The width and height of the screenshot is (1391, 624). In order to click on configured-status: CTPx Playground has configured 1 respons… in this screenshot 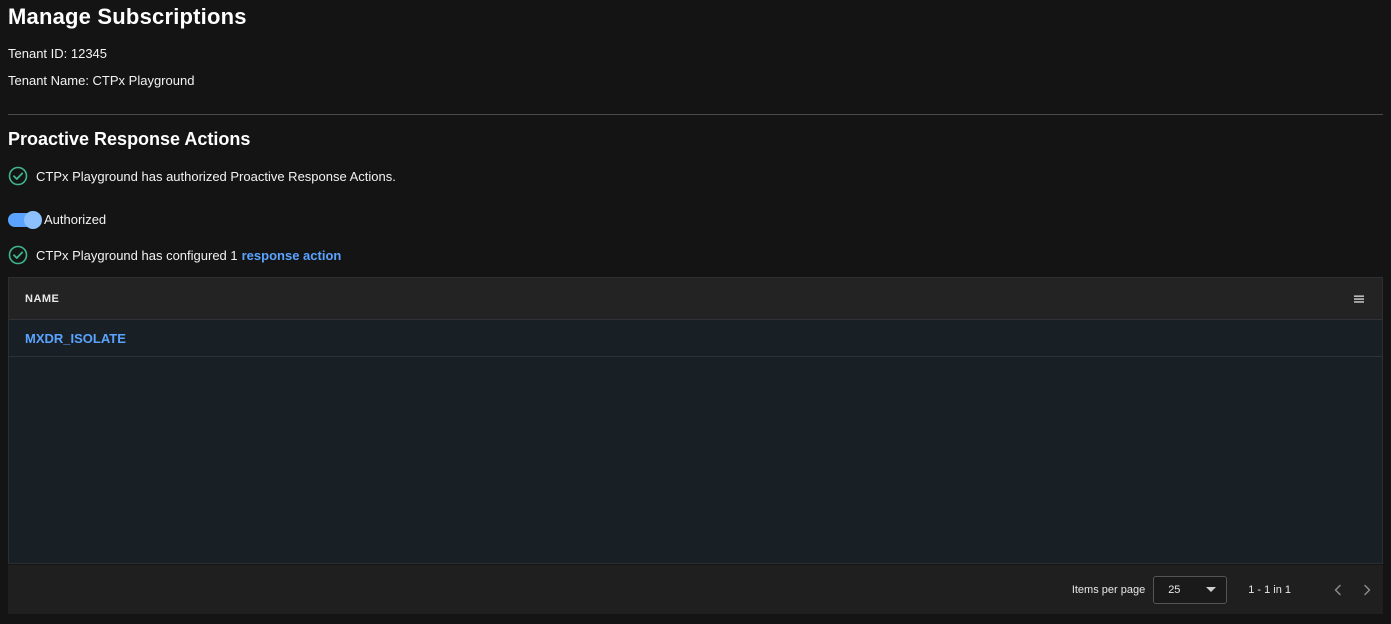, I will do `click(174, 255)`.